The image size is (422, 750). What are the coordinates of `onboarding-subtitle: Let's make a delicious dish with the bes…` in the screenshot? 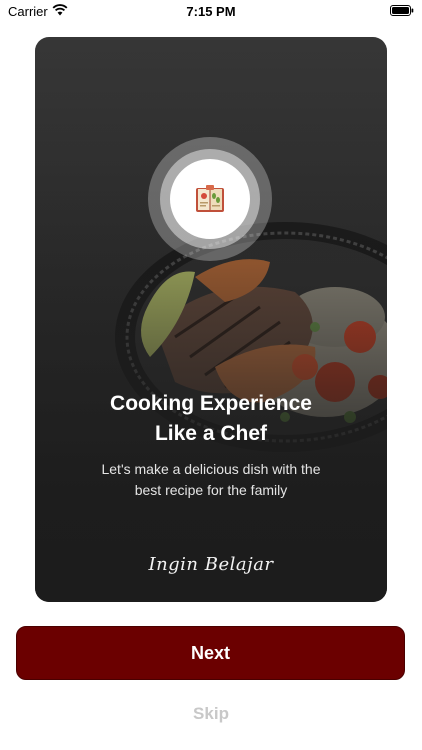 It's located at (211, 480).